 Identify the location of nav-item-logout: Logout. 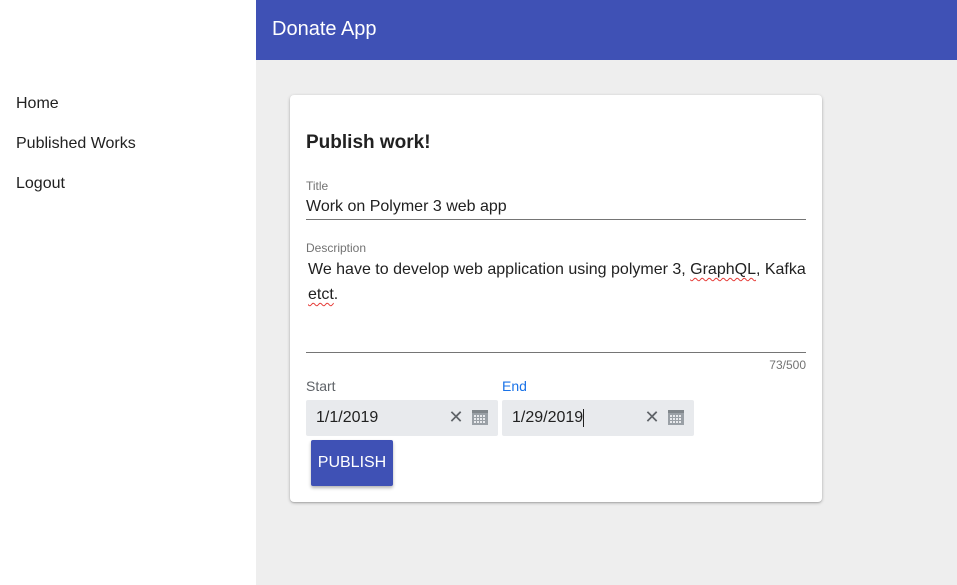
(40, 184).